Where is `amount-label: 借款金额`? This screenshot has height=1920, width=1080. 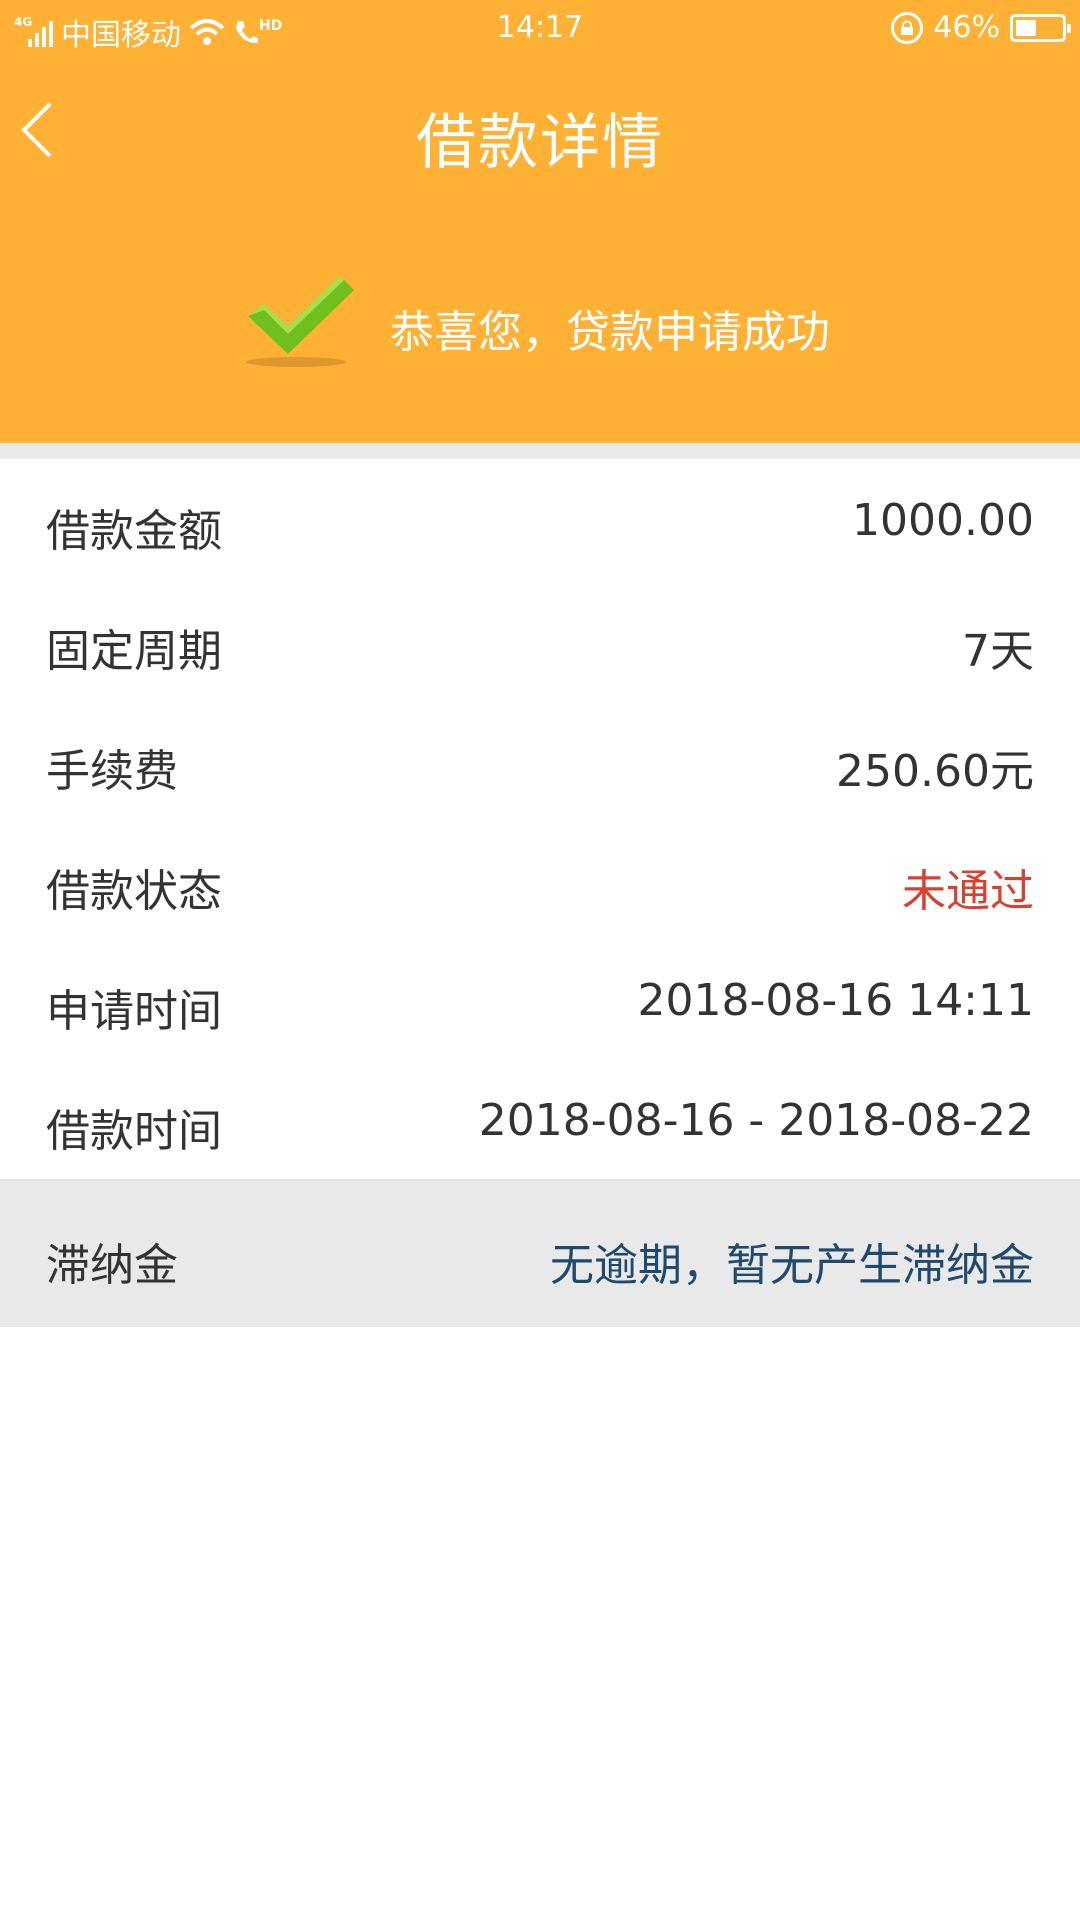 amount-label: 借款金额 is located at coordinates (134, 531).